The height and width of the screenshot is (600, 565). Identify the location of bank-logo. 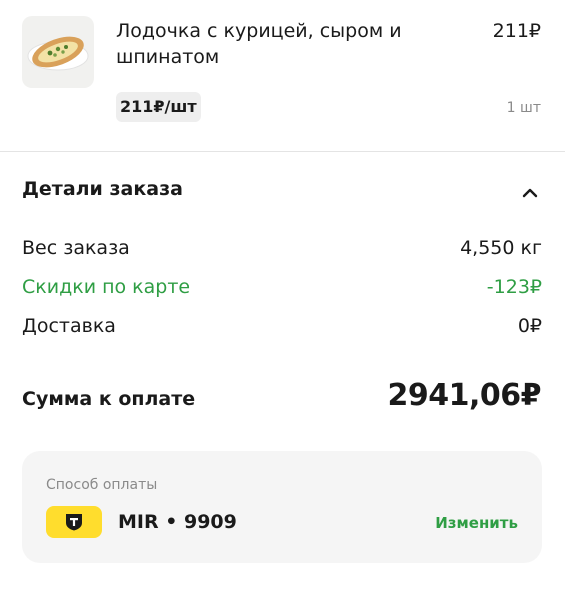
(74, 522).